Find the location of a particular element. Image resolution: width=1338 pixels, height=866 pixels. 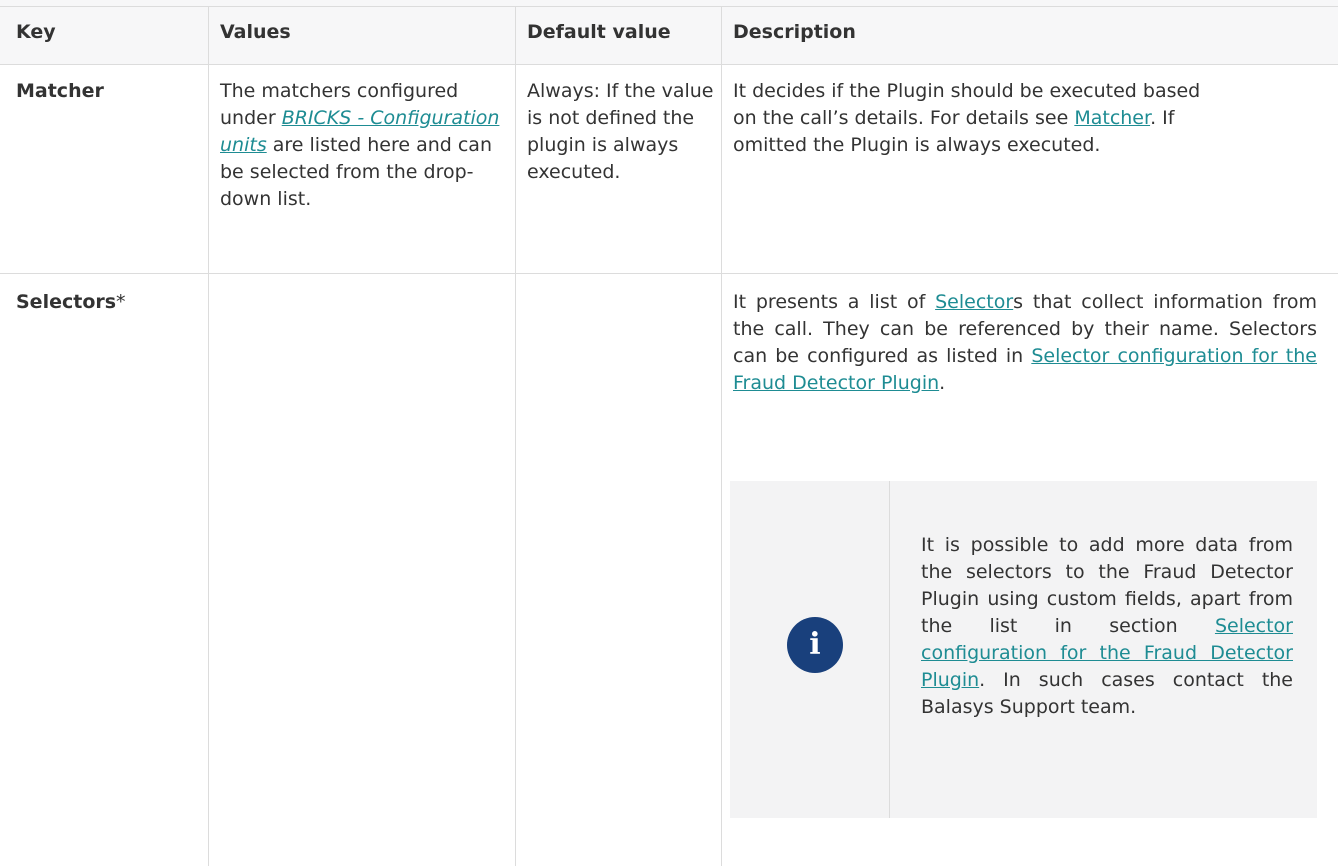

row-divider is located at coordinates (669, 273).